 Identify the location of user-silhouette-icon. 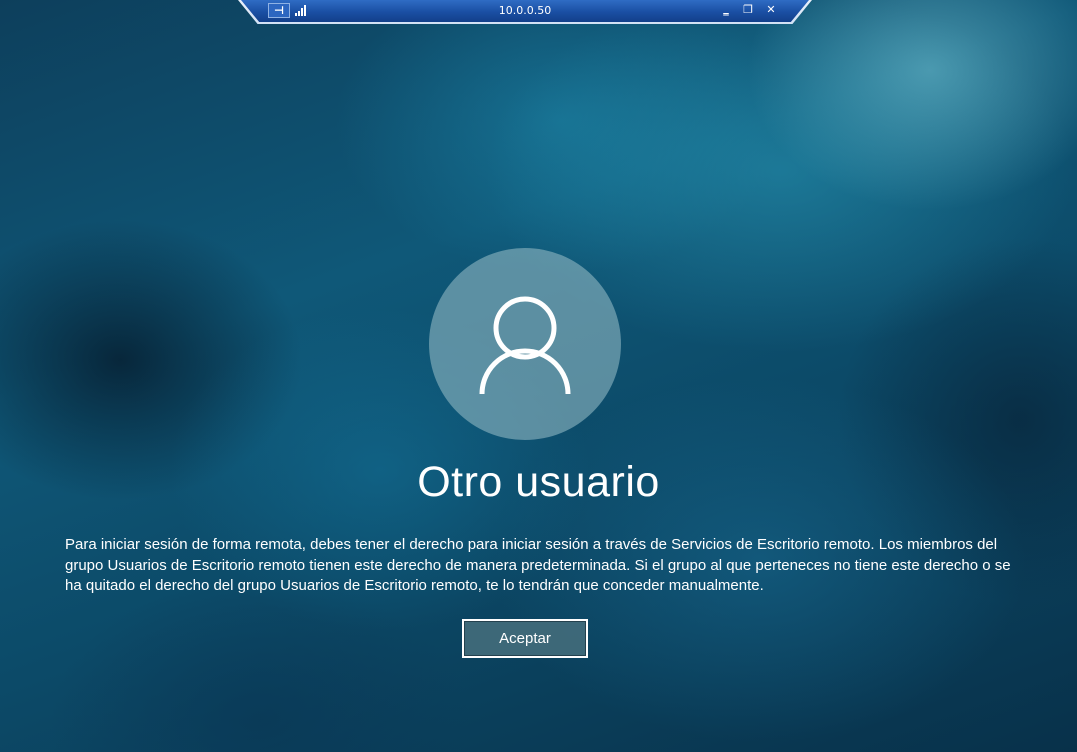
(525, 345).